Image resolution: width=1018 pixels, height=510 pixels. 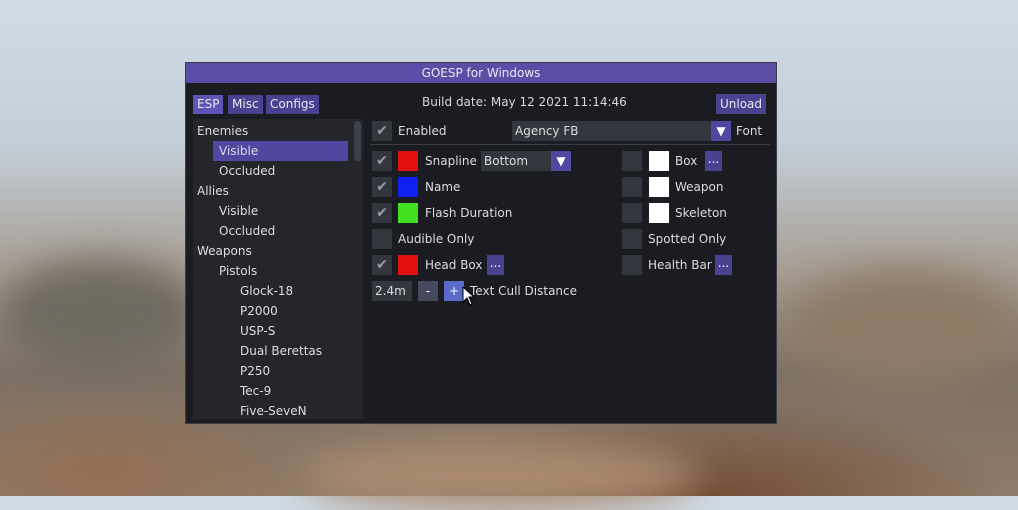 What do you see at coordinates (680, 265) in the screenshot?
I see `health-bar-label: Health Bar` at bounding box center [680, 265].